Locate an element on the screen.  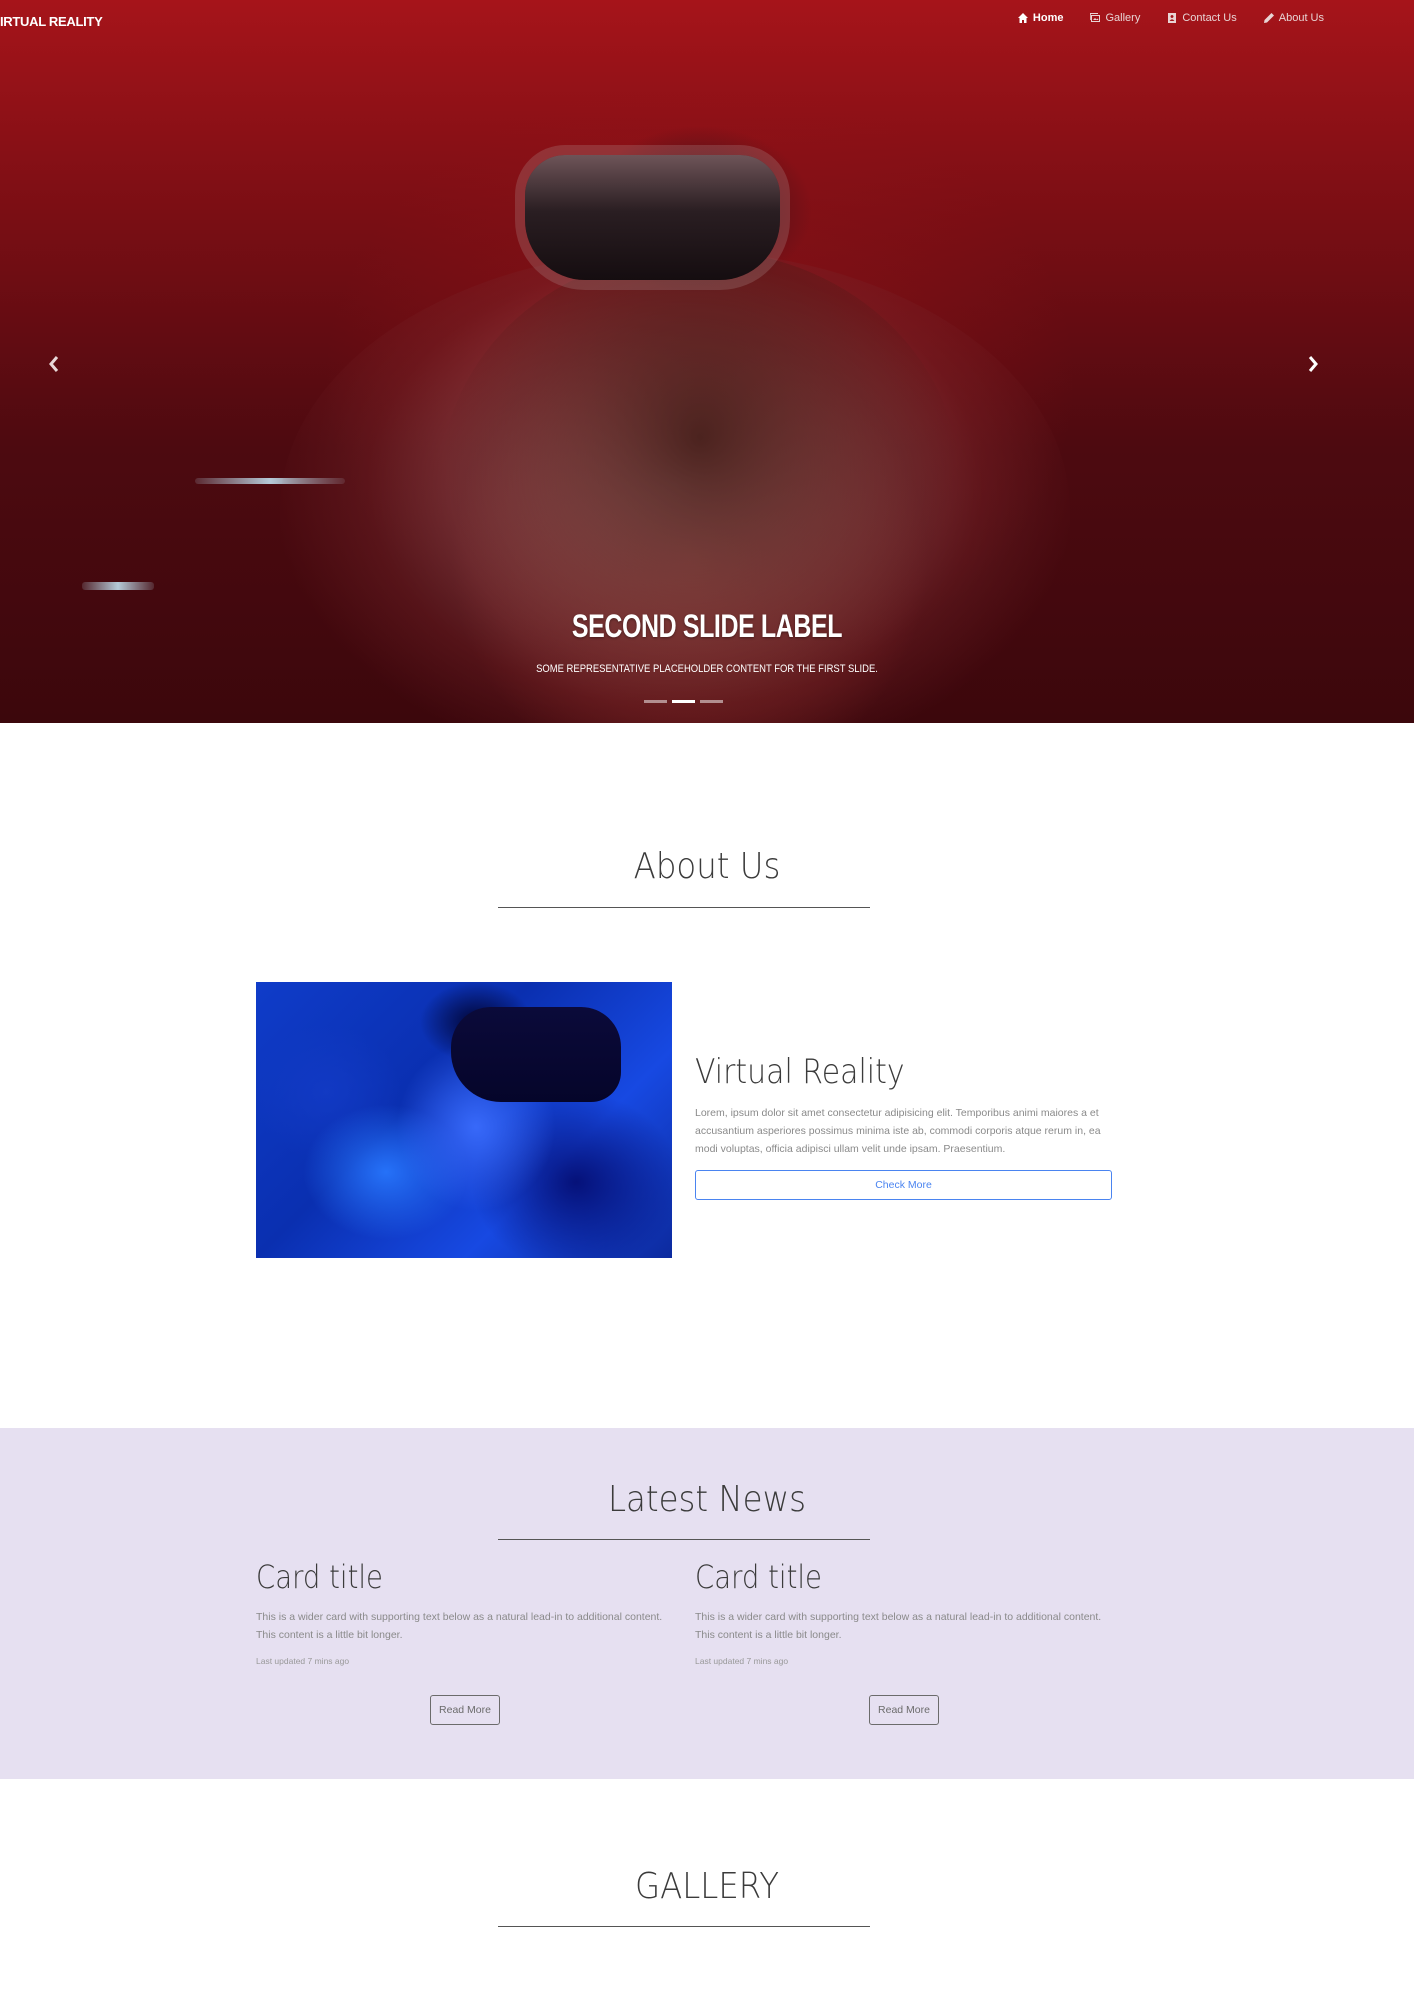
hero-person-hair is located at coordinates (700, 485).